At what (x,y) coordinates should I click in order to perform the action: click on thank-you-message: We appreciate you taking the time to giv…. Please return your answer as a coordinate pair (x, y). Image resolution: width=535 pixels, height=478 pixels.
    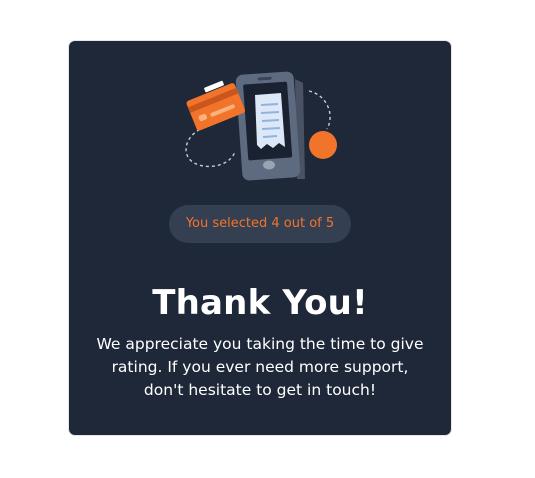
    Looking at the image, I should click on (260, 367).